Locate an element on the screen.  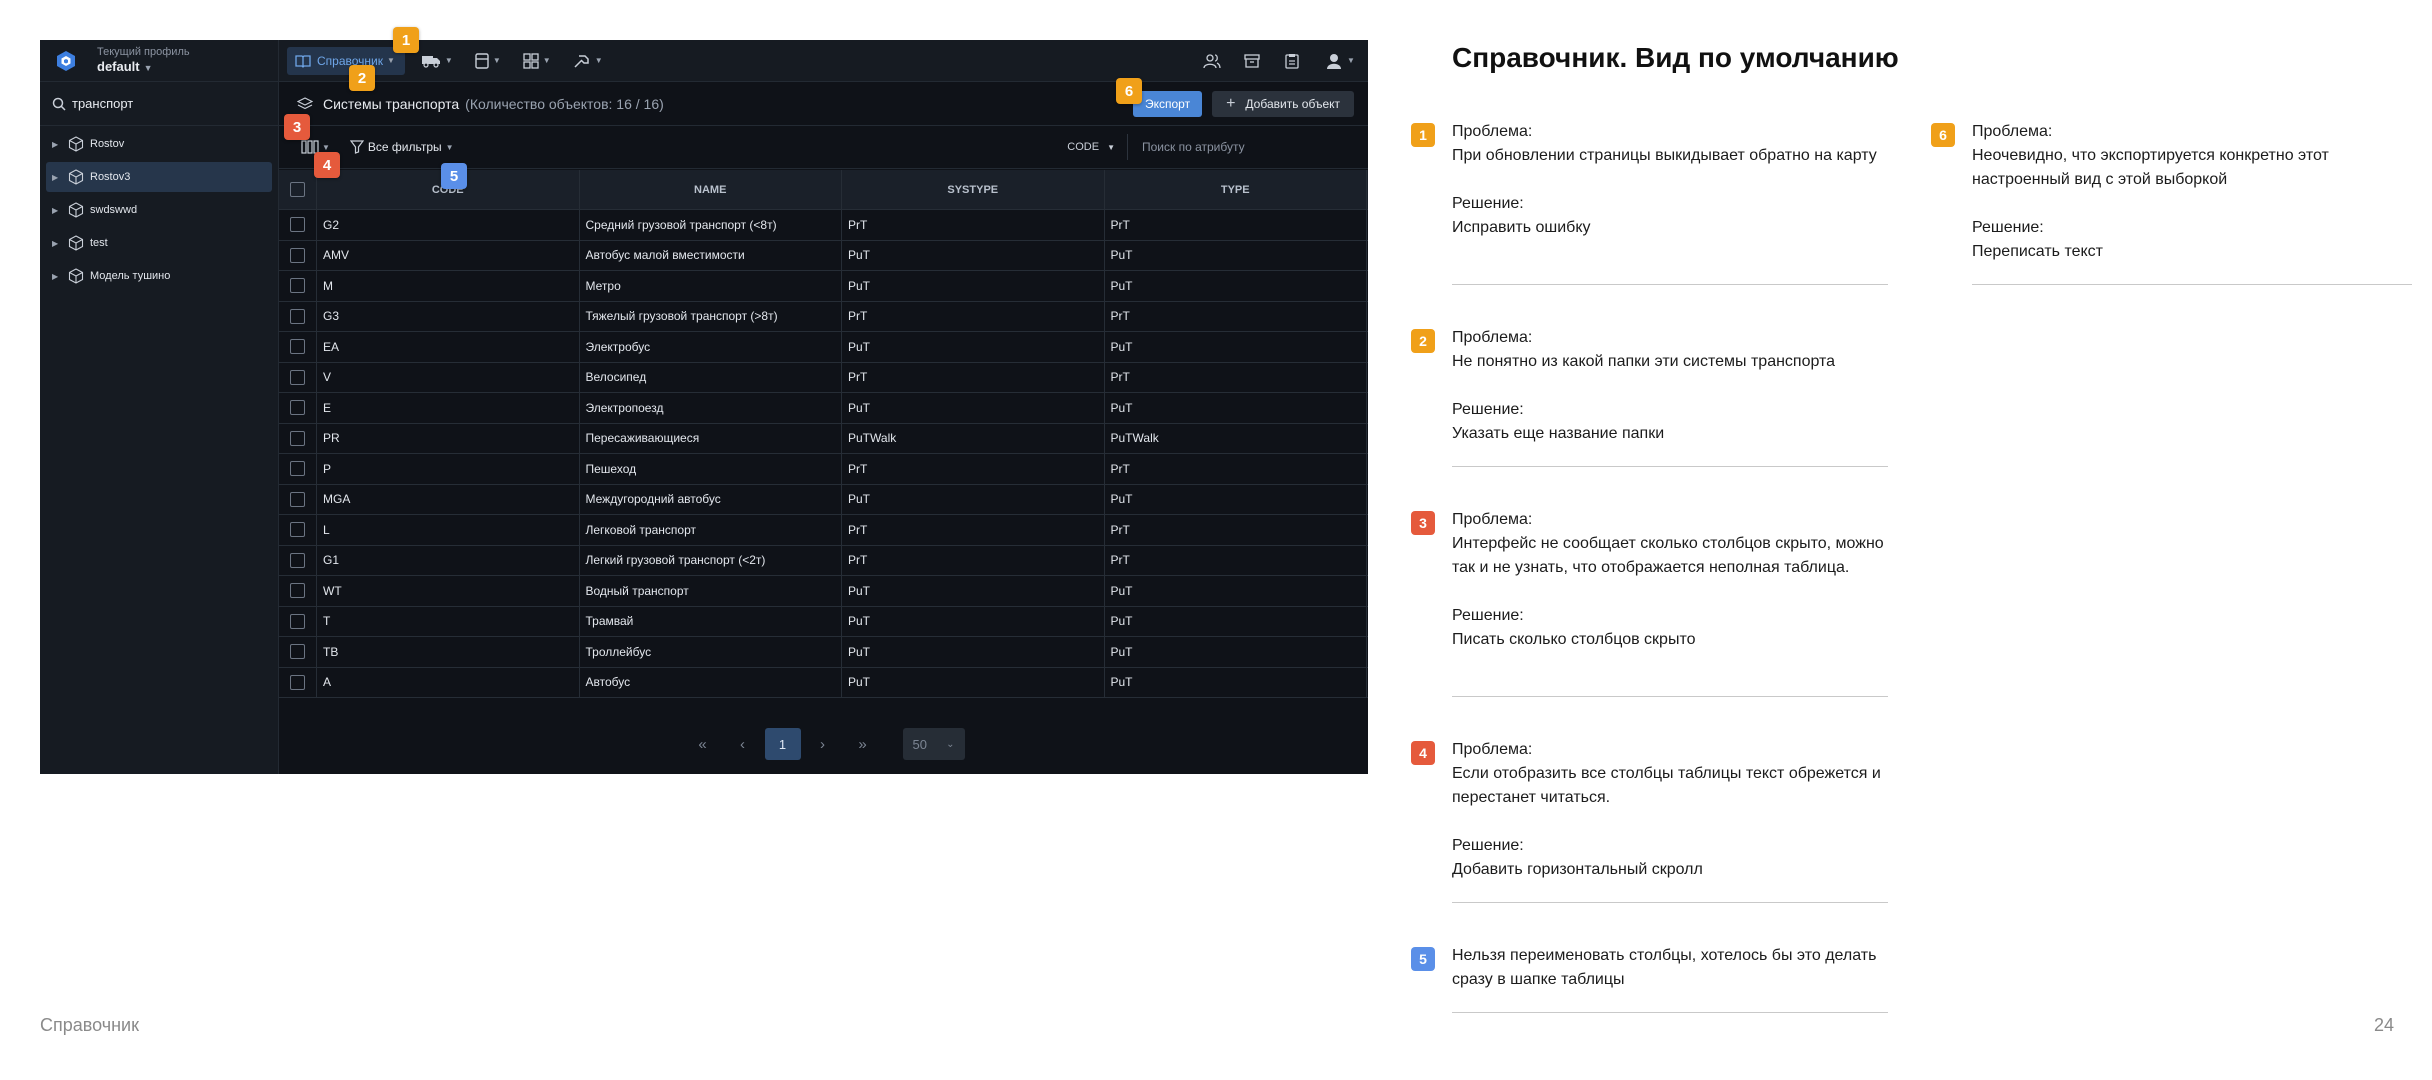
prev-page-button: ‹ is located at coordinates (743, 744).